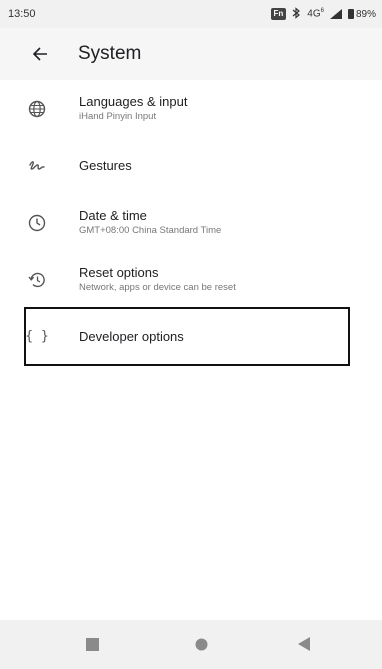 Image resolution: width=382 pixels, height=669 pixels. I want to click on page-title: System, so click(110, 53).